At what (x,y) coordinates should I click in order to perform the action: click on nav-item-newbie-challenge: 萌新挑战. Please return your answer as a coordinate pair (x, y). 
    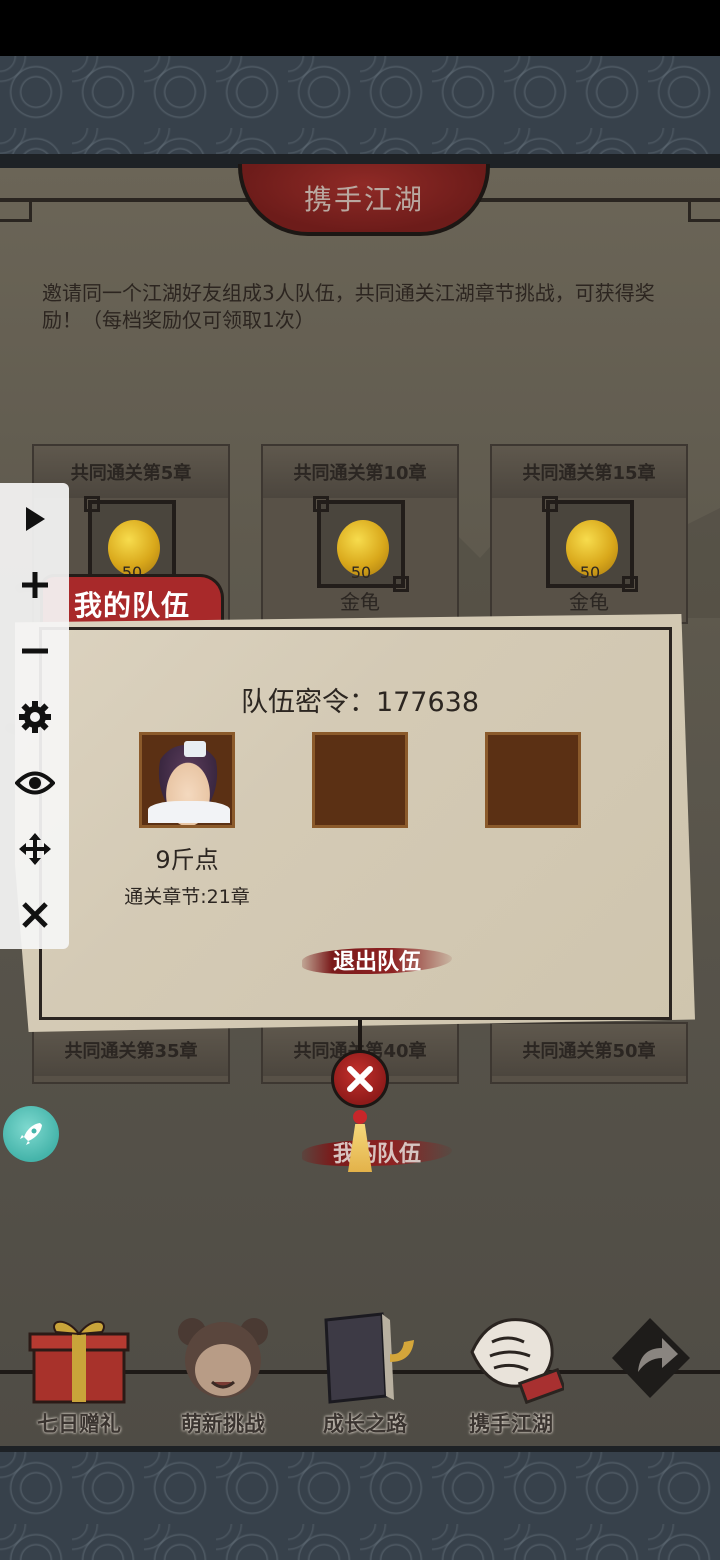
    Looking at the image, I should click on (223, 1377).